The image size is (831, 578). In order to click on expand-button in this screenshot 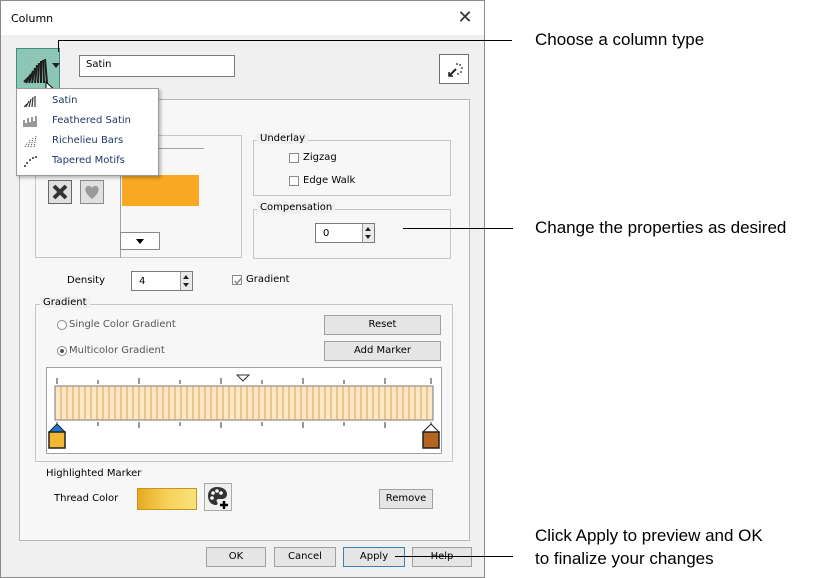, I will do `click(140, 241)`.